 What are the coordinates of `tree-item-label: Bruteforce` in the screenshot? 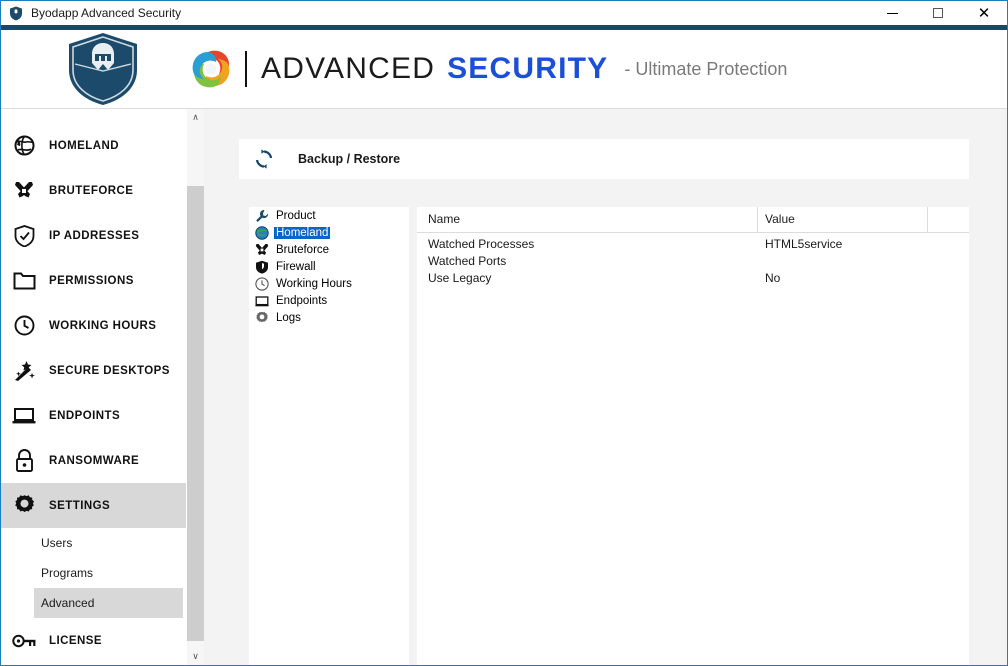 It's located at (303, 249).